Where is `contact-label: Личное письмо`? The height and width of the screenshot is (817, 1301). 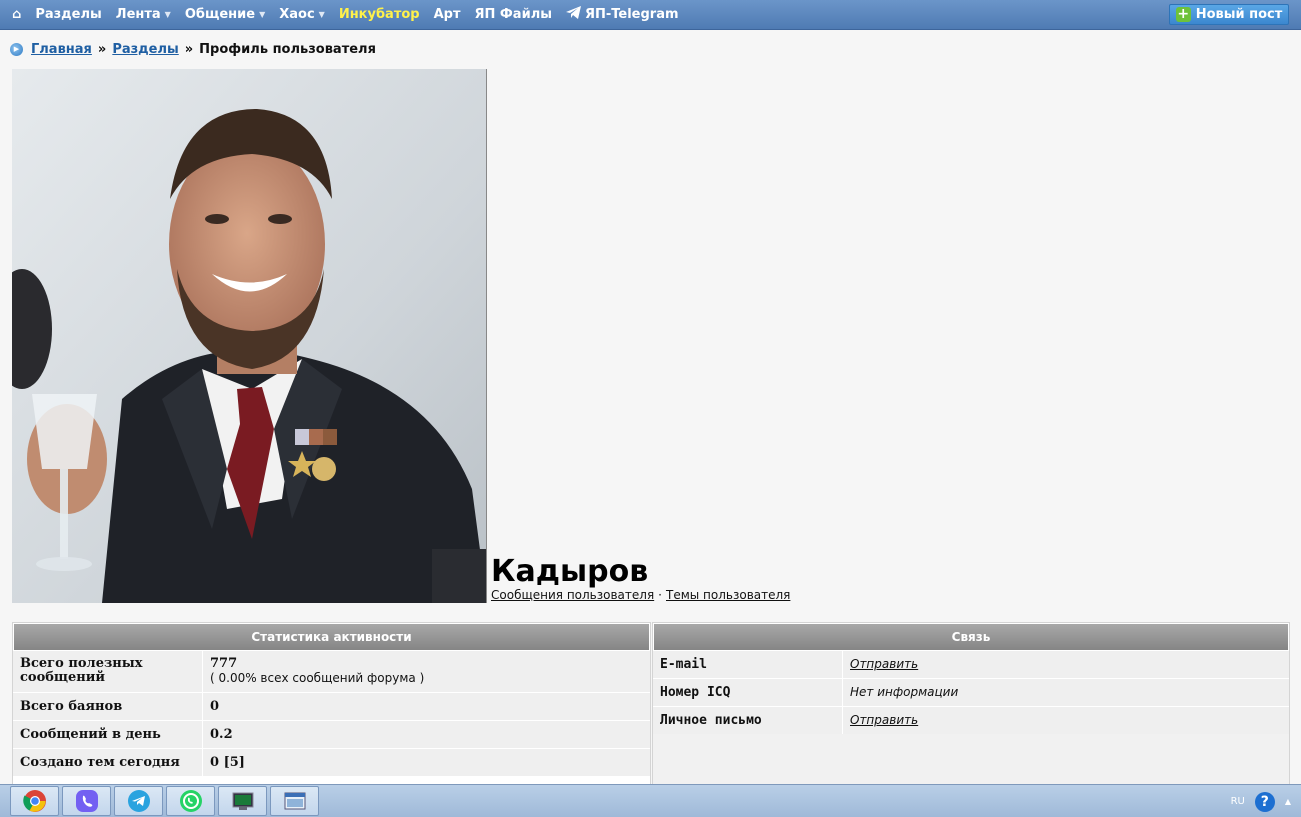
contact-label: Личное письмо is located at coordinates (748, 720).